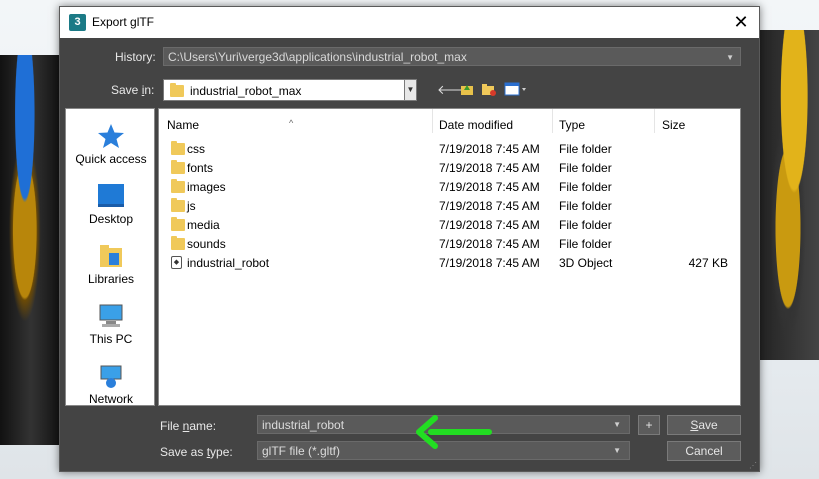 Image resolution: width=819 pixels, height=479 pixels. I want to click on file-name: images, so click(206, 187).